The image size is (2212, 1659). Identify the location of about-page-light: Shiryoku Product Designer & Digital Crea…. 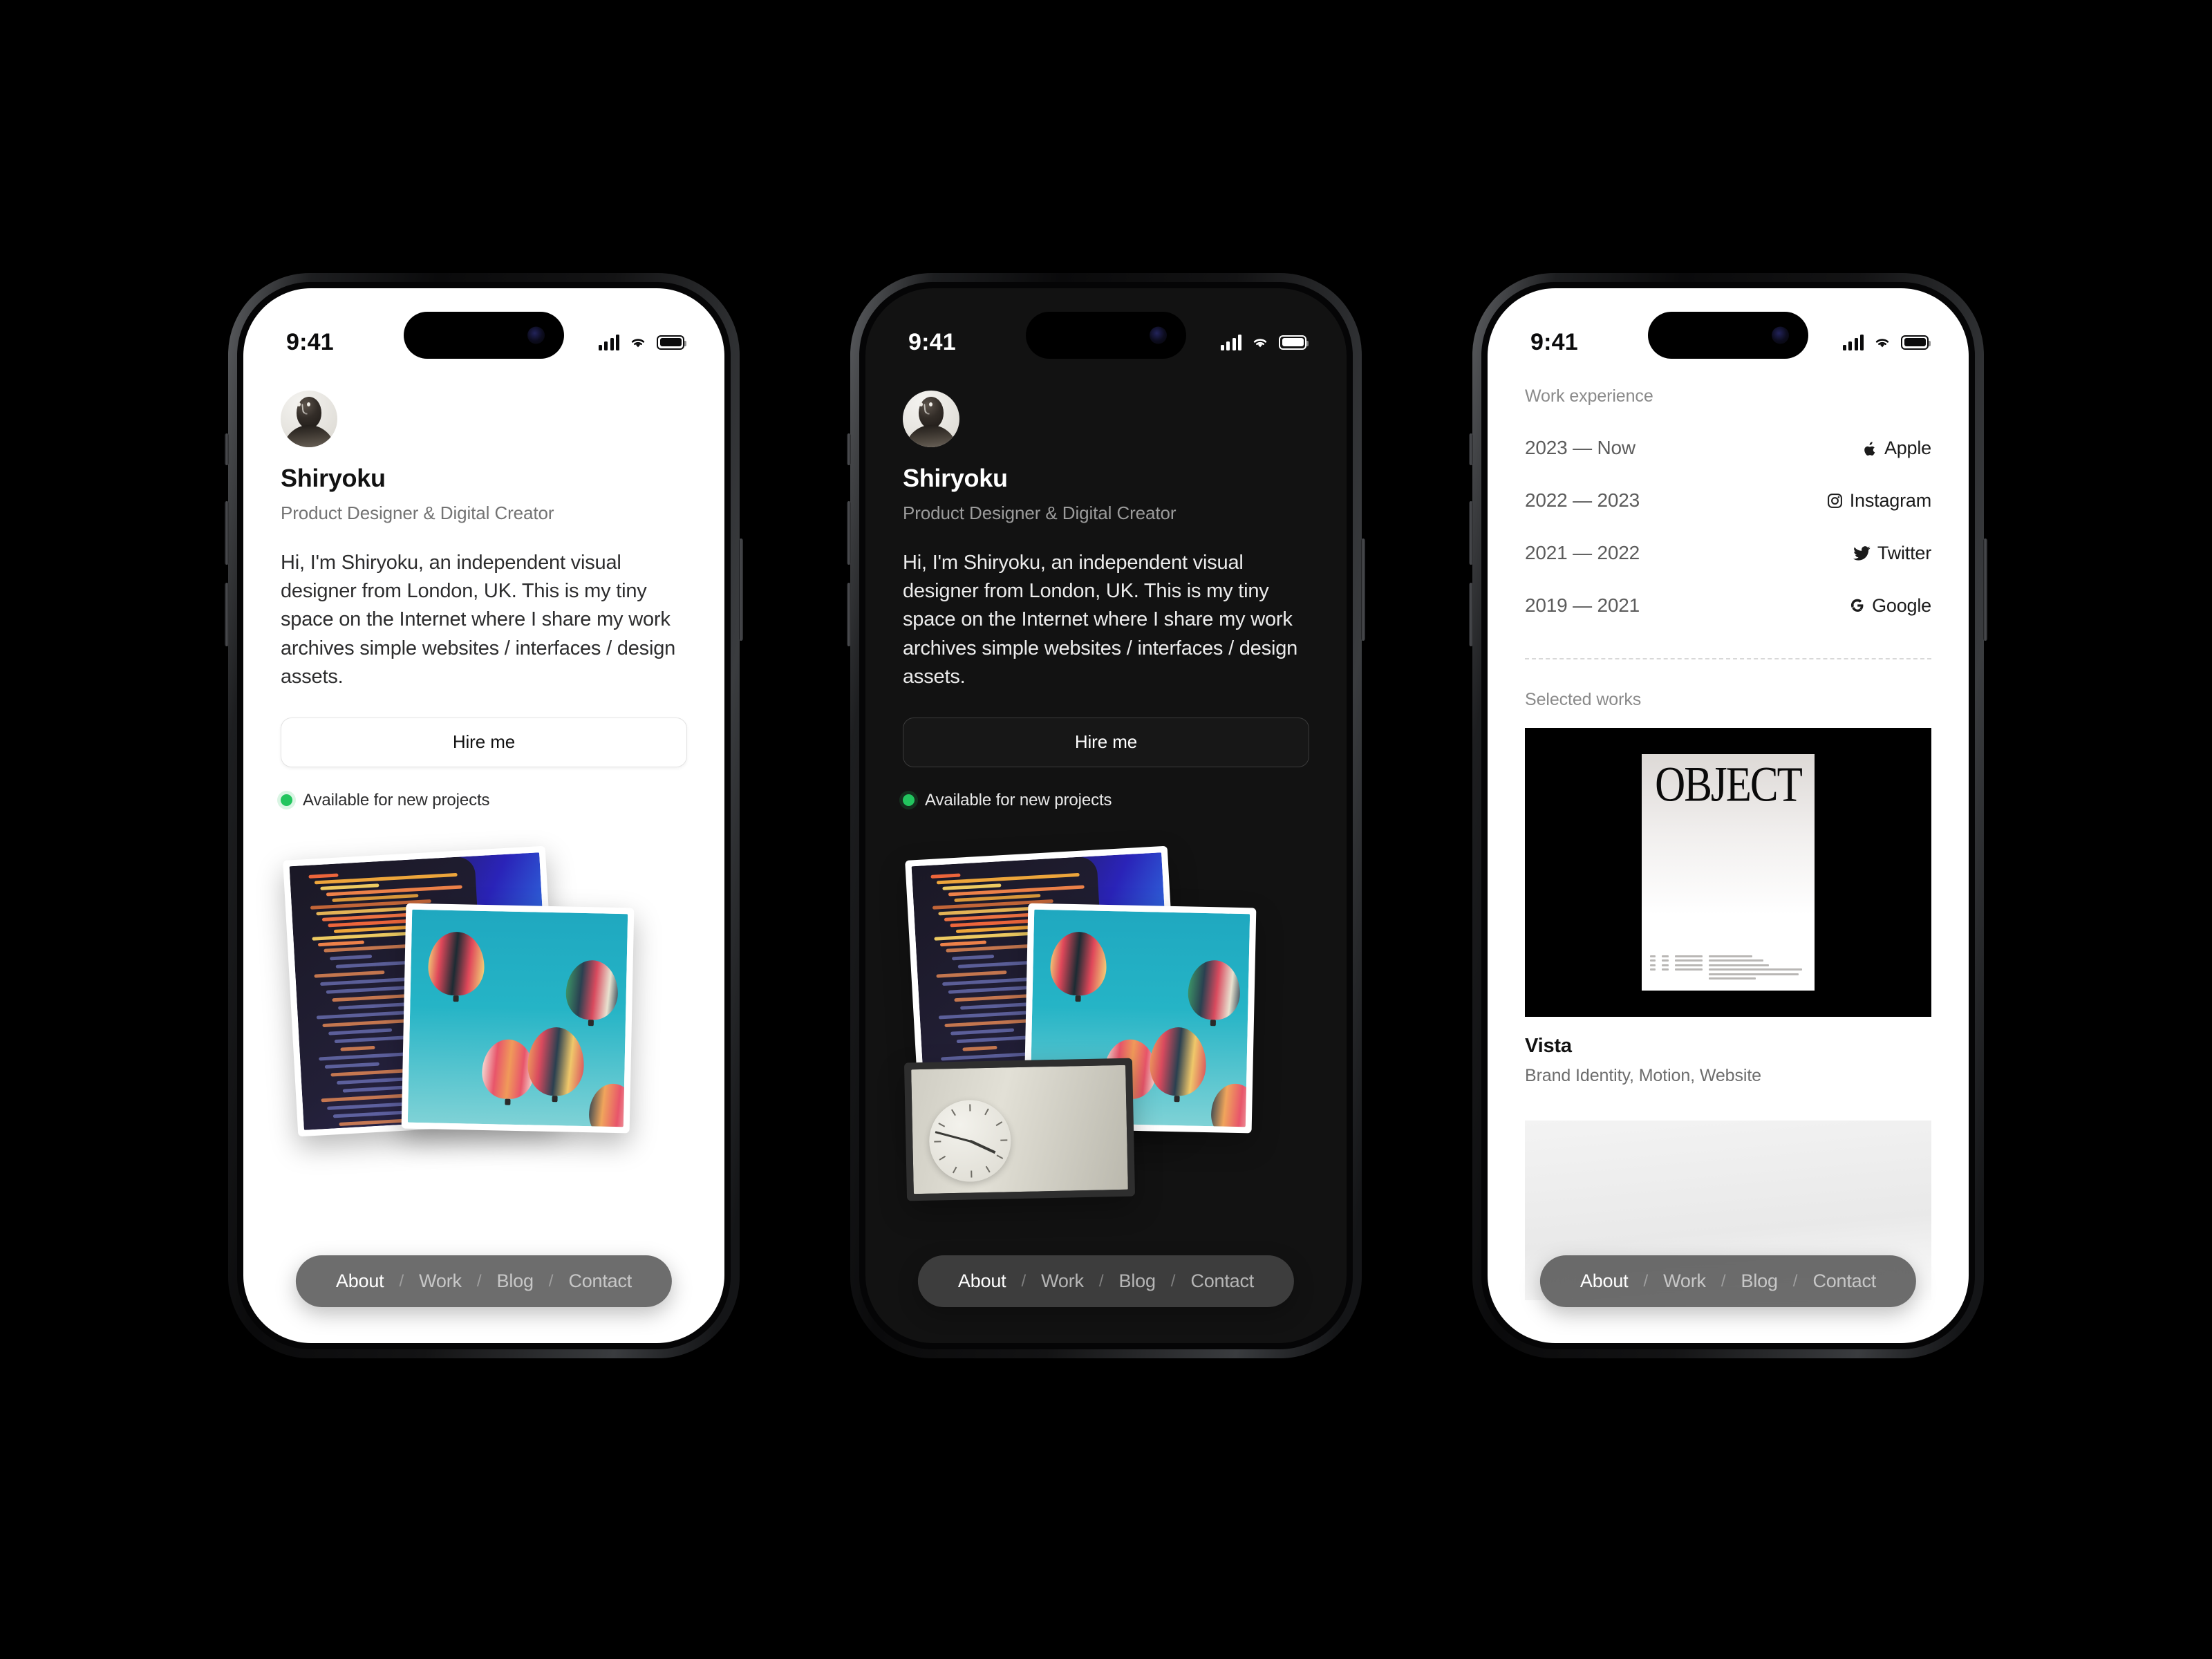
(483, 815).